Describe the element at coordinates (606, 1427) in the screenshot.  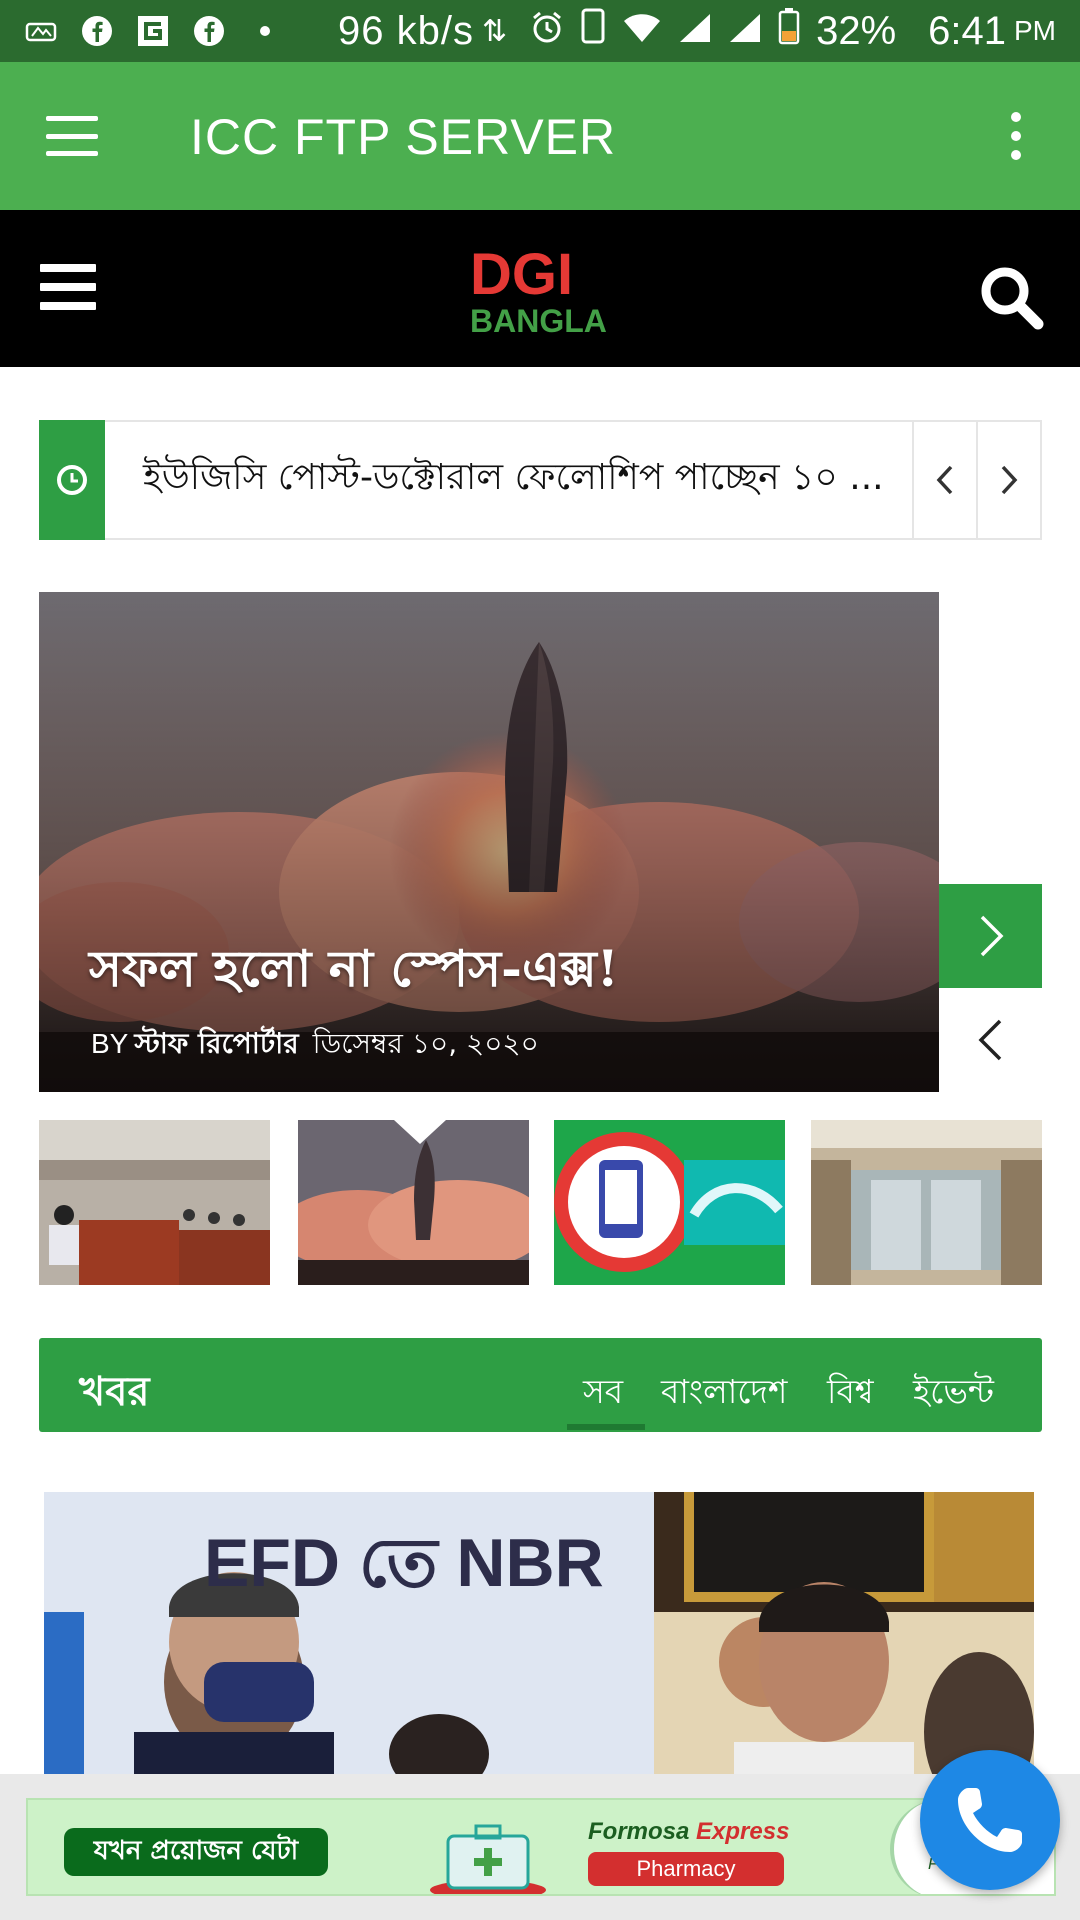
I see `active-tab-indicator` at that location.